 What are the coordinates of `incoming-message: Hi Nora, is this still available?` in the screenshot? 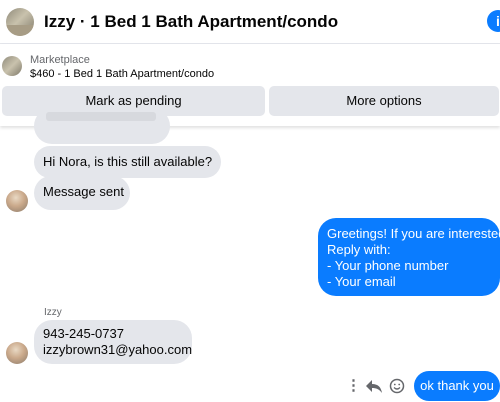 It's located at (128, 162).